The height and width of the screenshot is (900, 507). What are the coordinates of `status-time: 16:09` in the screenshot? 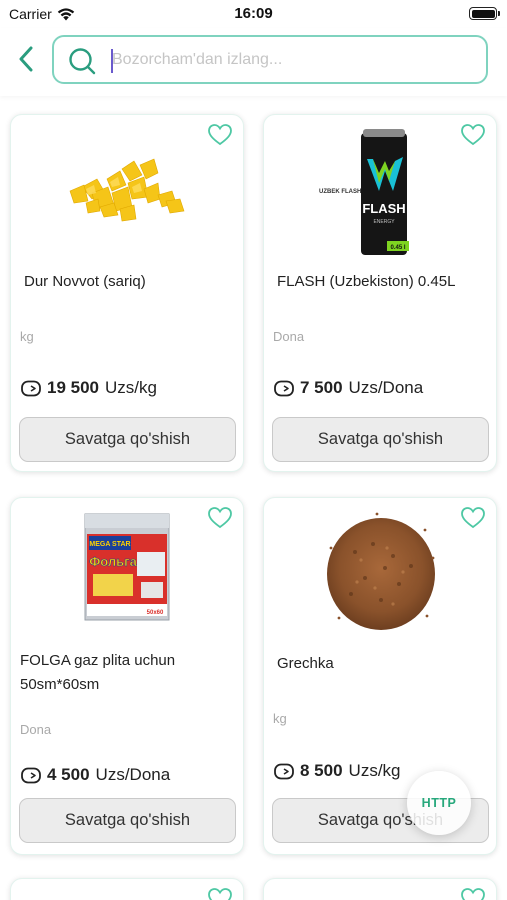 It's located at (253, 13).